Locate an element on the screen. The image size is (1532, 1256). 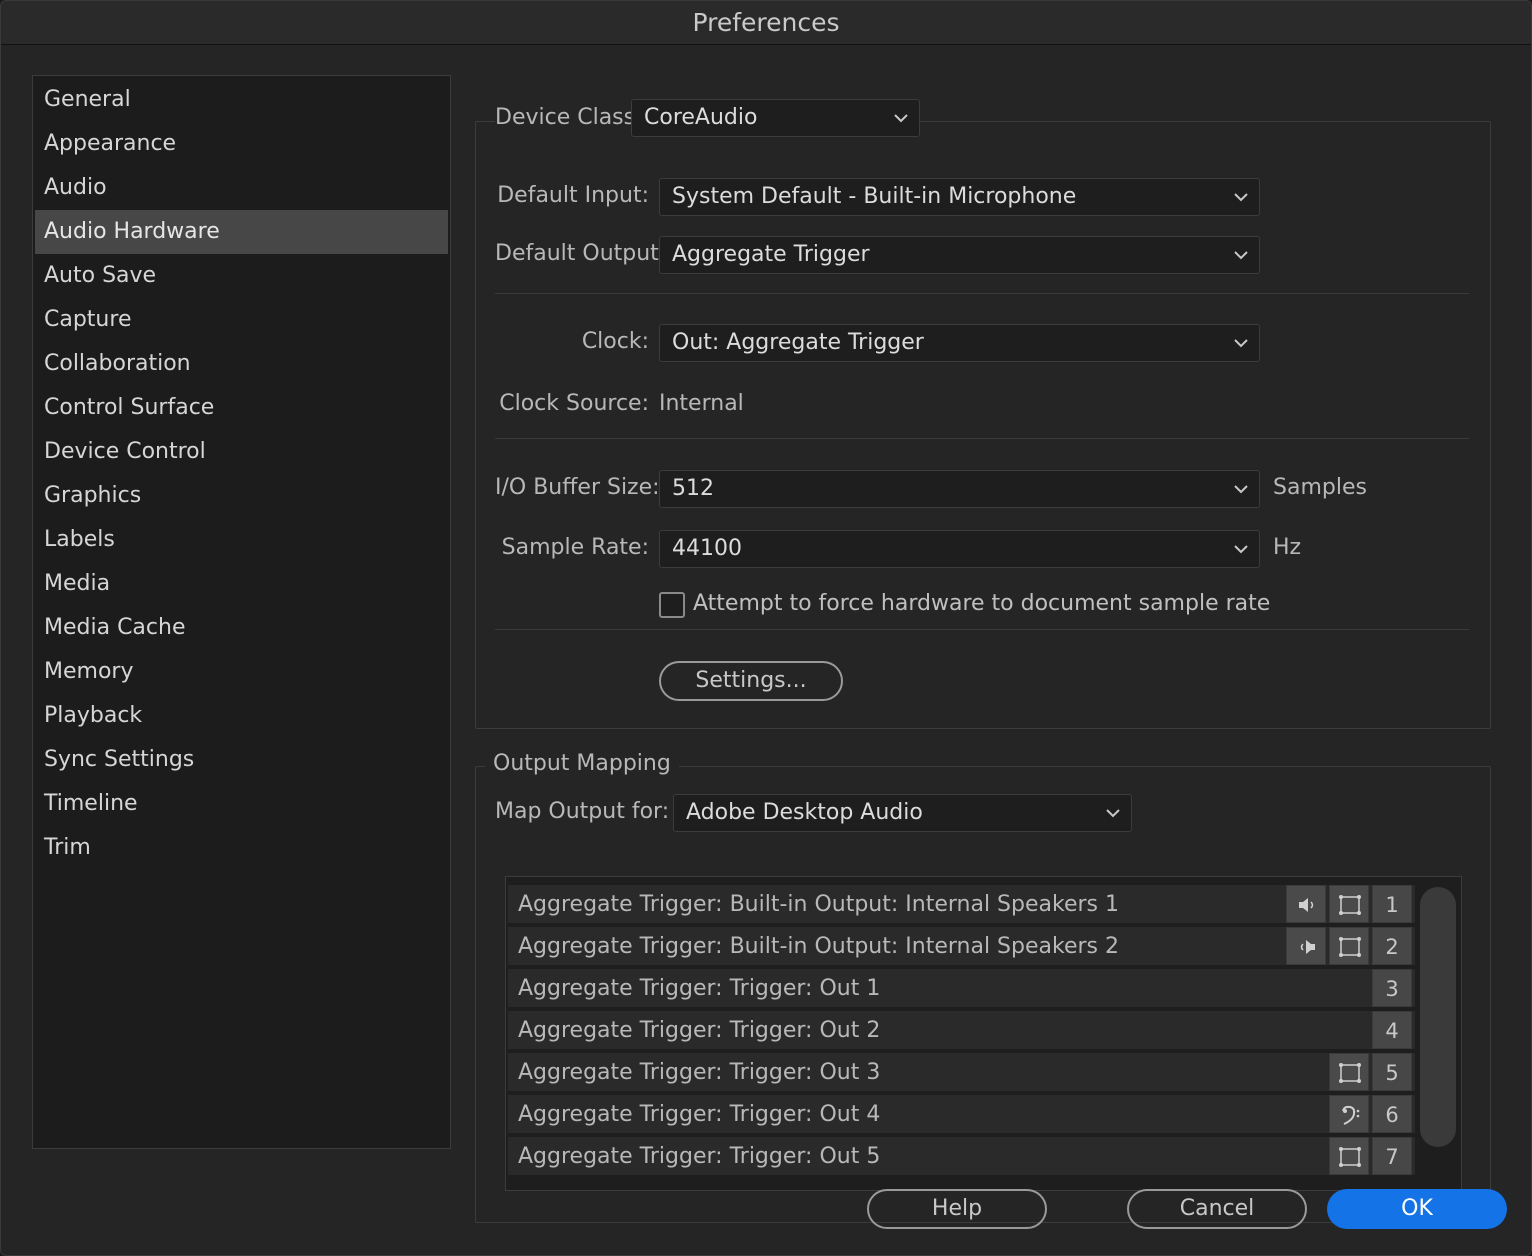
mapping-row: Aggregate Trigger: Trigger: Out 2 4 is located at coordinates (961, 1031).